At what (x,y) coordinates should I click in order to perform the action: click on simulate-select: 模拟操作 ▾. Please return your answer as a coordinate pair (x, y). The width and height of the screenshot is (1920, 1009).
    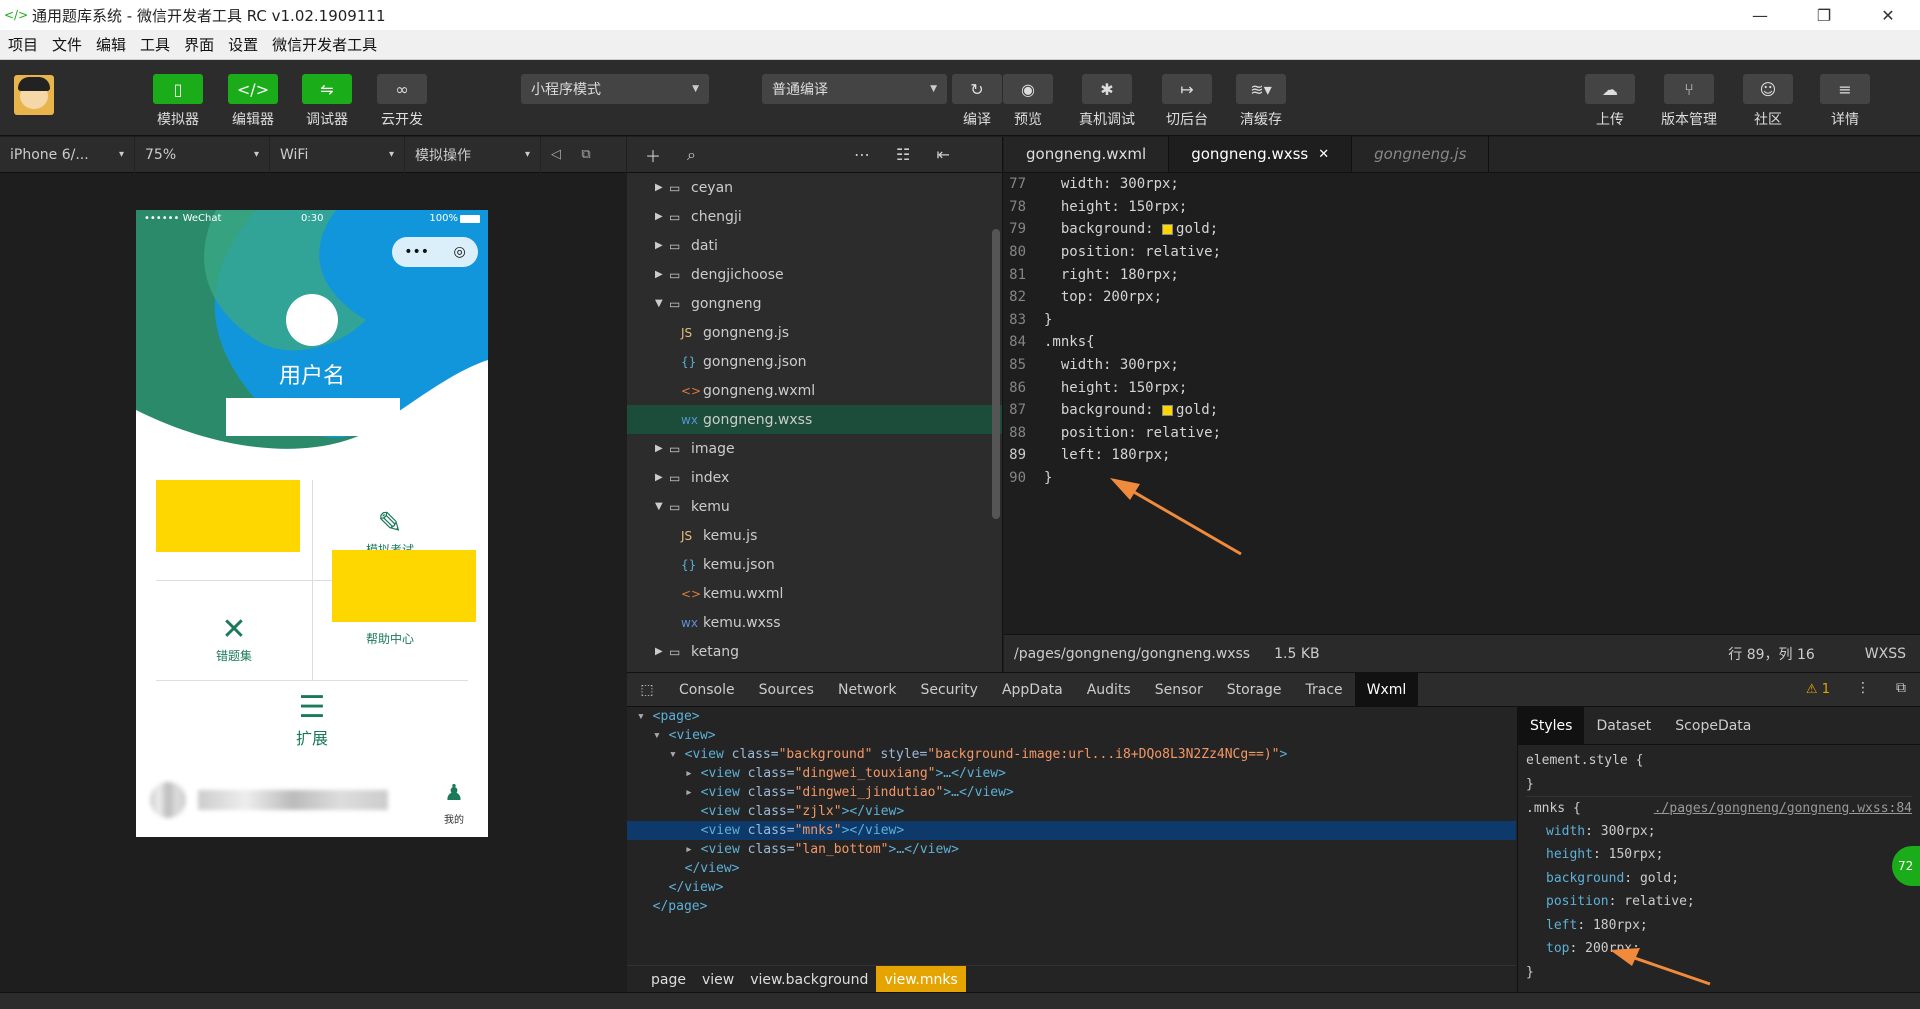
    Looking at the image, I should click on (473, 154).